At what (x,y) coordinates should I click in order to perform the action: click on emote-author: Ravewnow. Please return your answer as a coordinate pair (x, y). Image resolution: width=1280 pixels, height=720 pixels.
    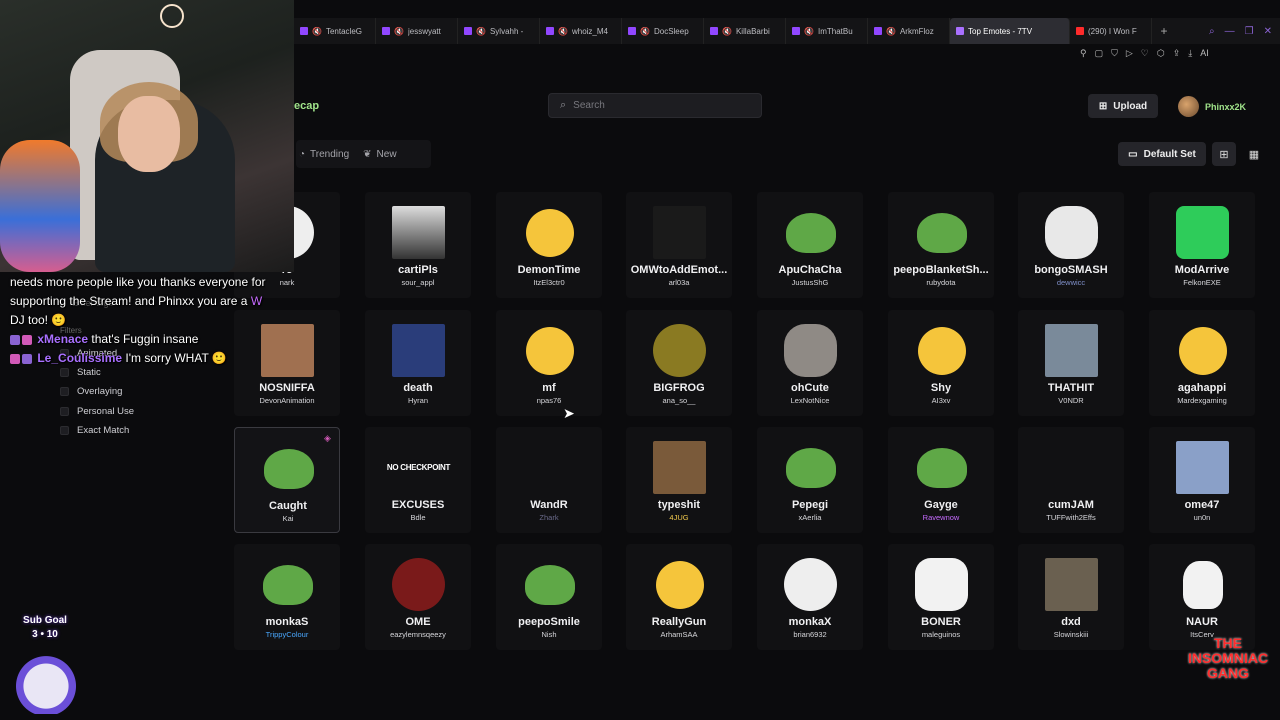
    Looking at the image, I should click on (941, 517).